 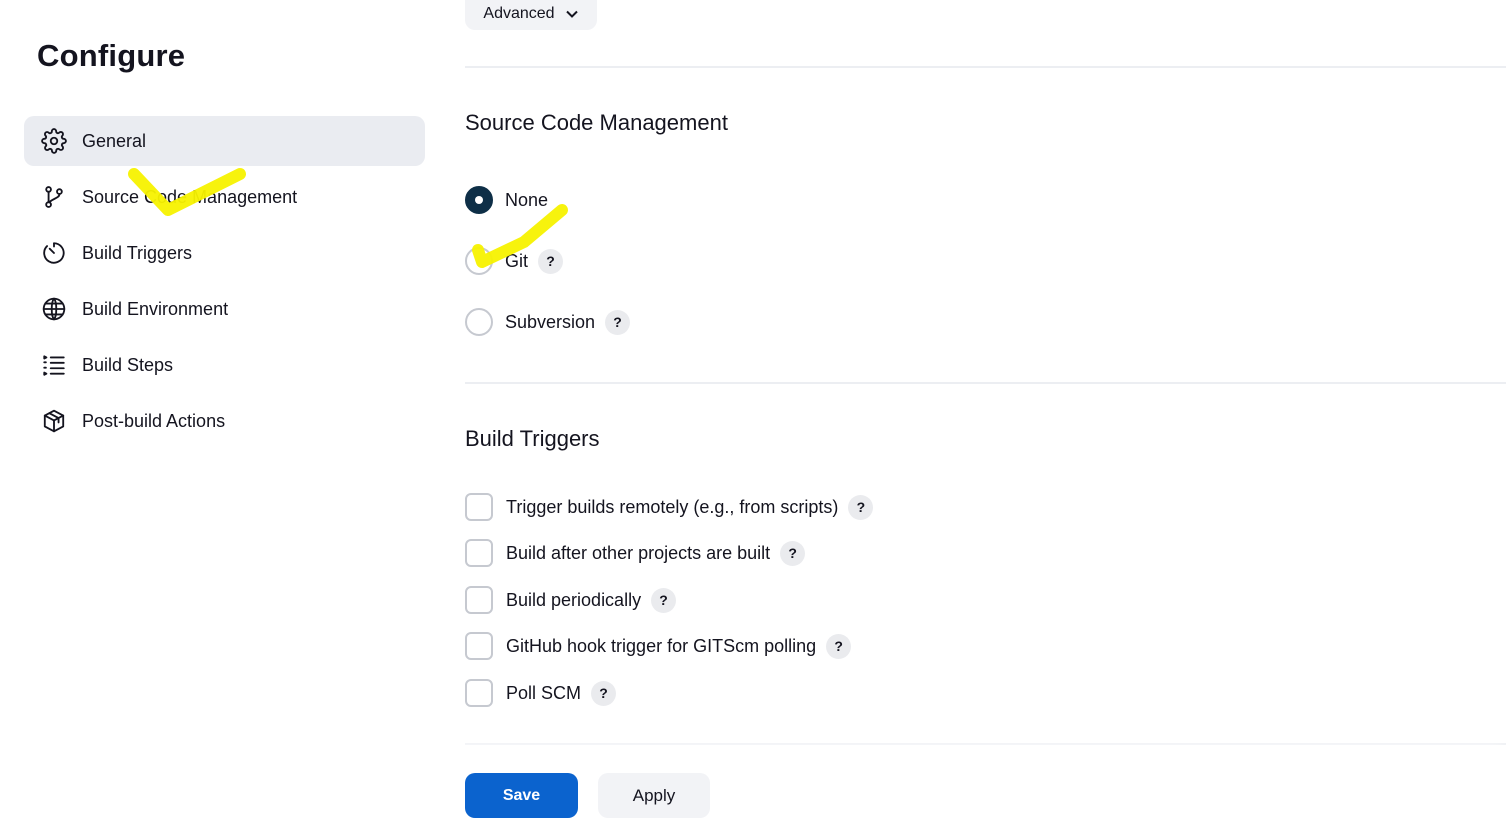 I want to click on checkbox-trigger-remote, so click(x=479, y=507).